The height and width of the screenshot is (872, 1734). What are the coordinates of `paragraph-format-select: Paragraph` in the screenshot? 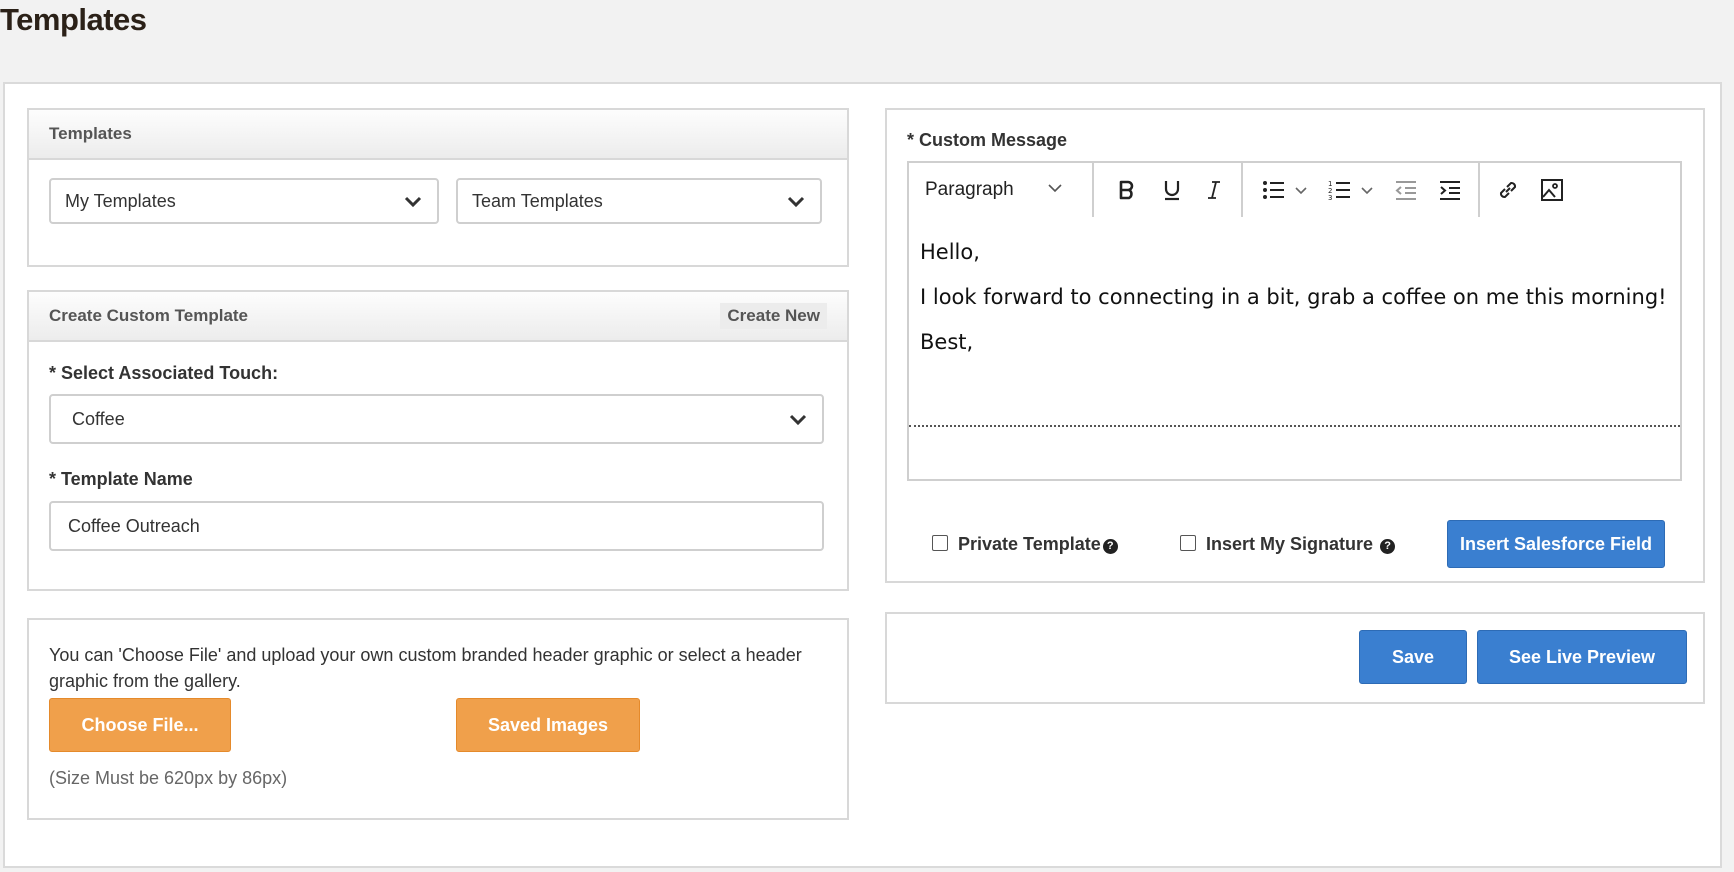 It's located at (994, 190).